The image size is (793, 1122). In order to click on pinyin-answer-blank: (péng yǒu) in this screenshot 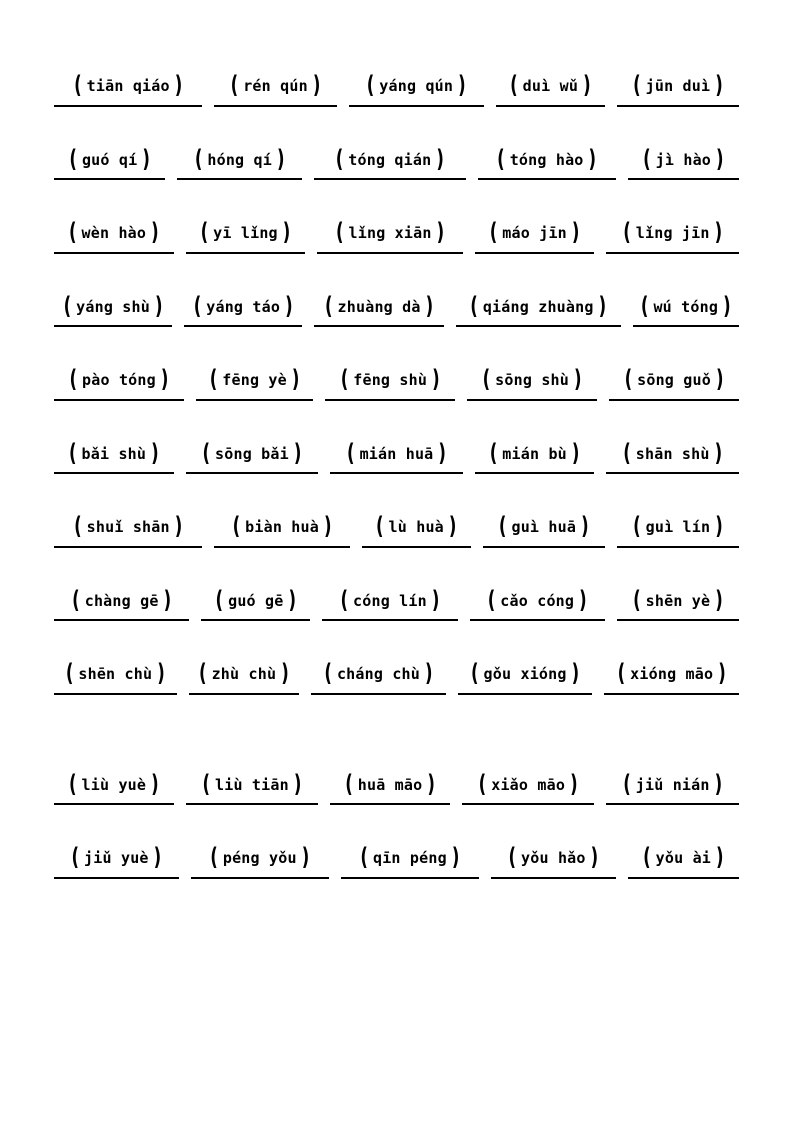, I will do `click(260, 865)`.